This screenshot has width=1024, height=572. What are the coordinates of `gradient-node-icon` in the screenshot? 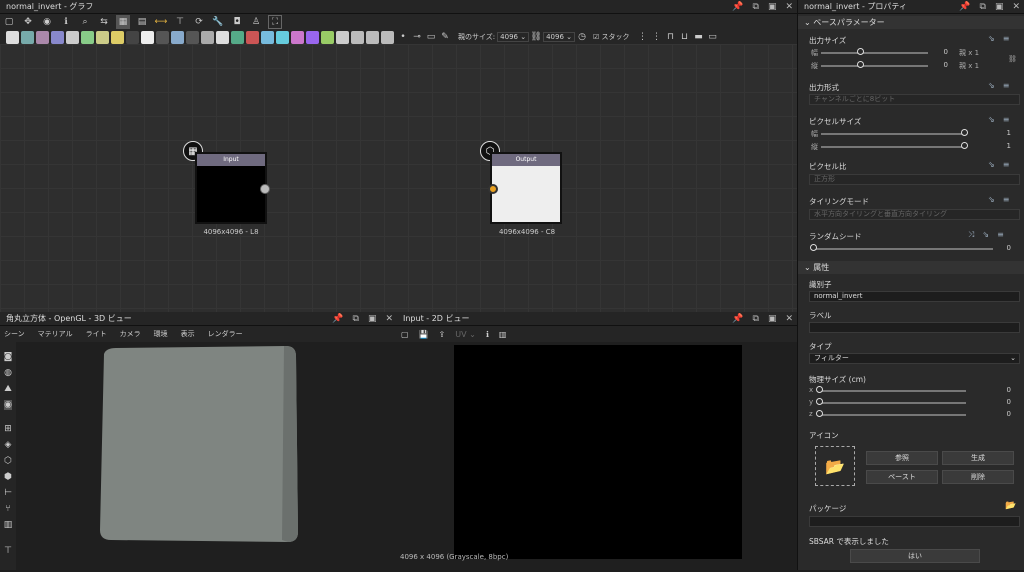 It's located at (72, 37).